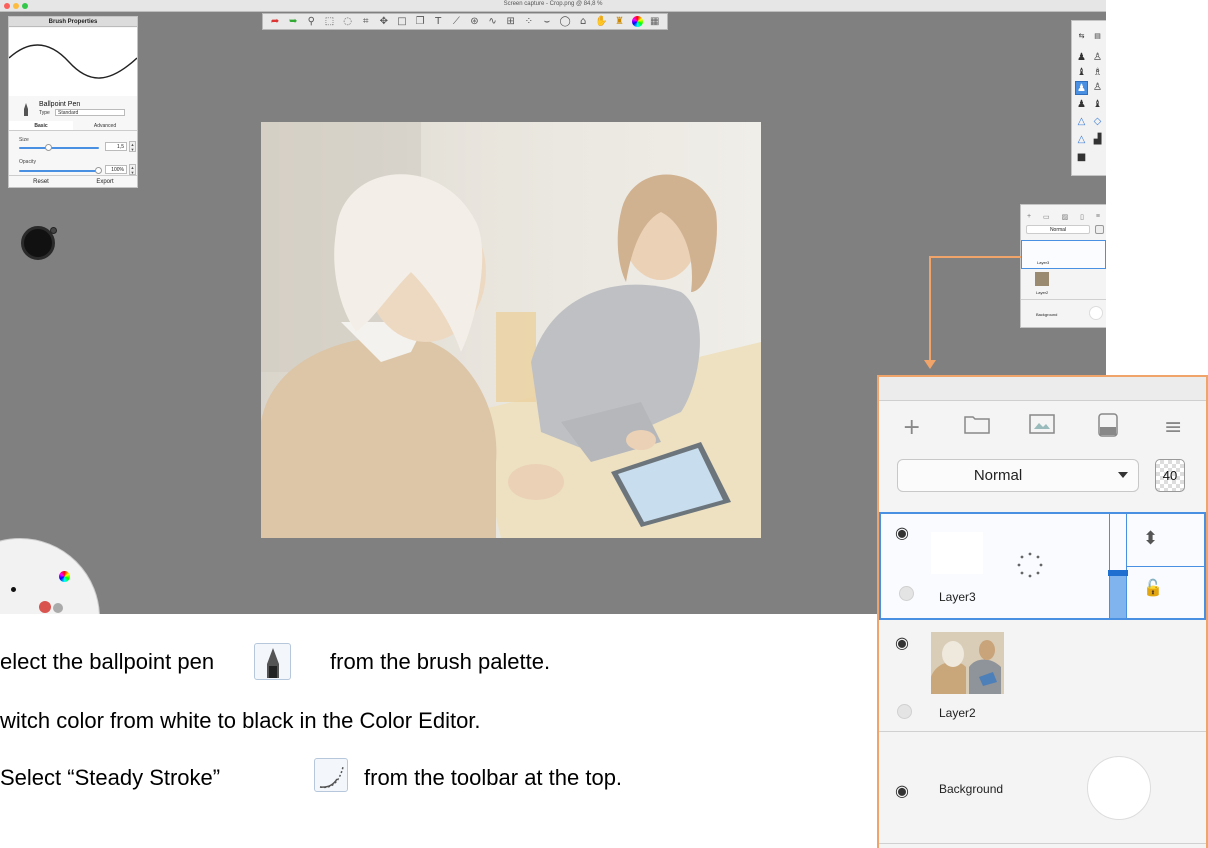 This screenshot has width=1208, height=848. What do you see at coordinates (456, 22) in the screenshot?
I see `ruler-icon: ⟋` at bounding box center [456, 22].